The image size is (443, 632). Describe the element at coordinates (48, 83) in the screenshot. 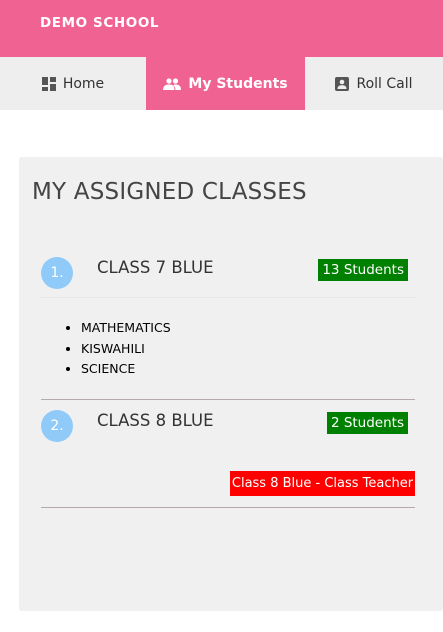

I see `dashboard-icon` at that location.